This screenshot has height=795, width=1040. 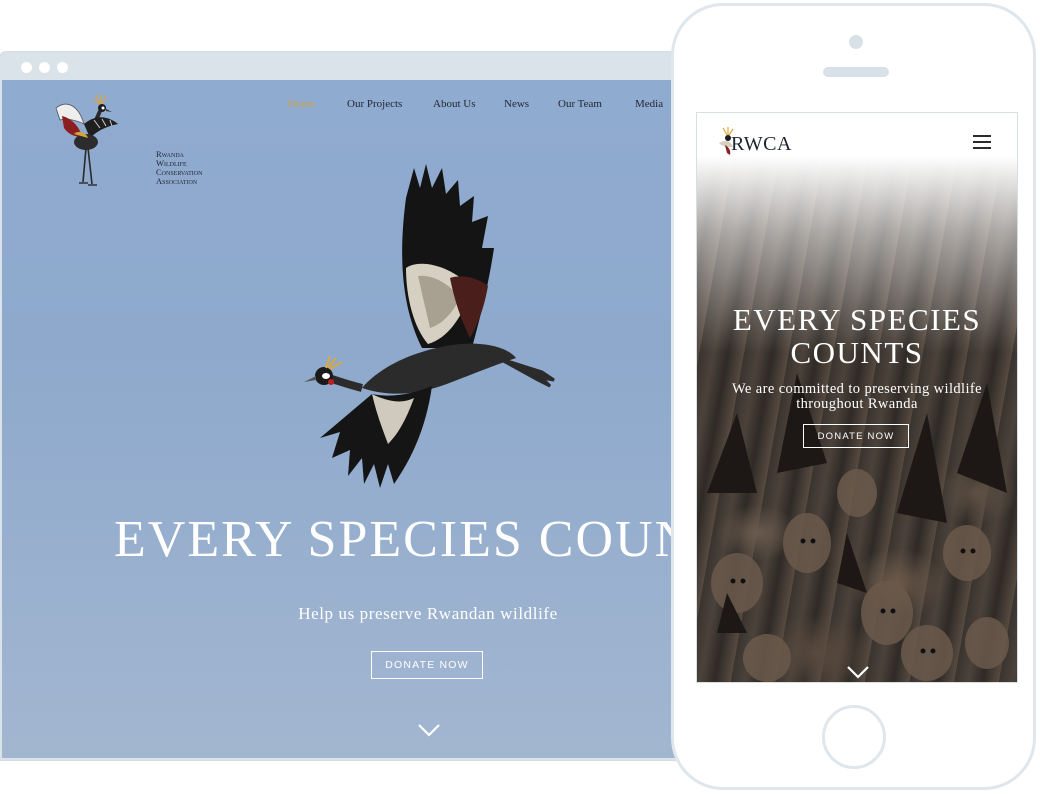 I want to click on flying-crowned-crane-image, so click(x=429, y=326).